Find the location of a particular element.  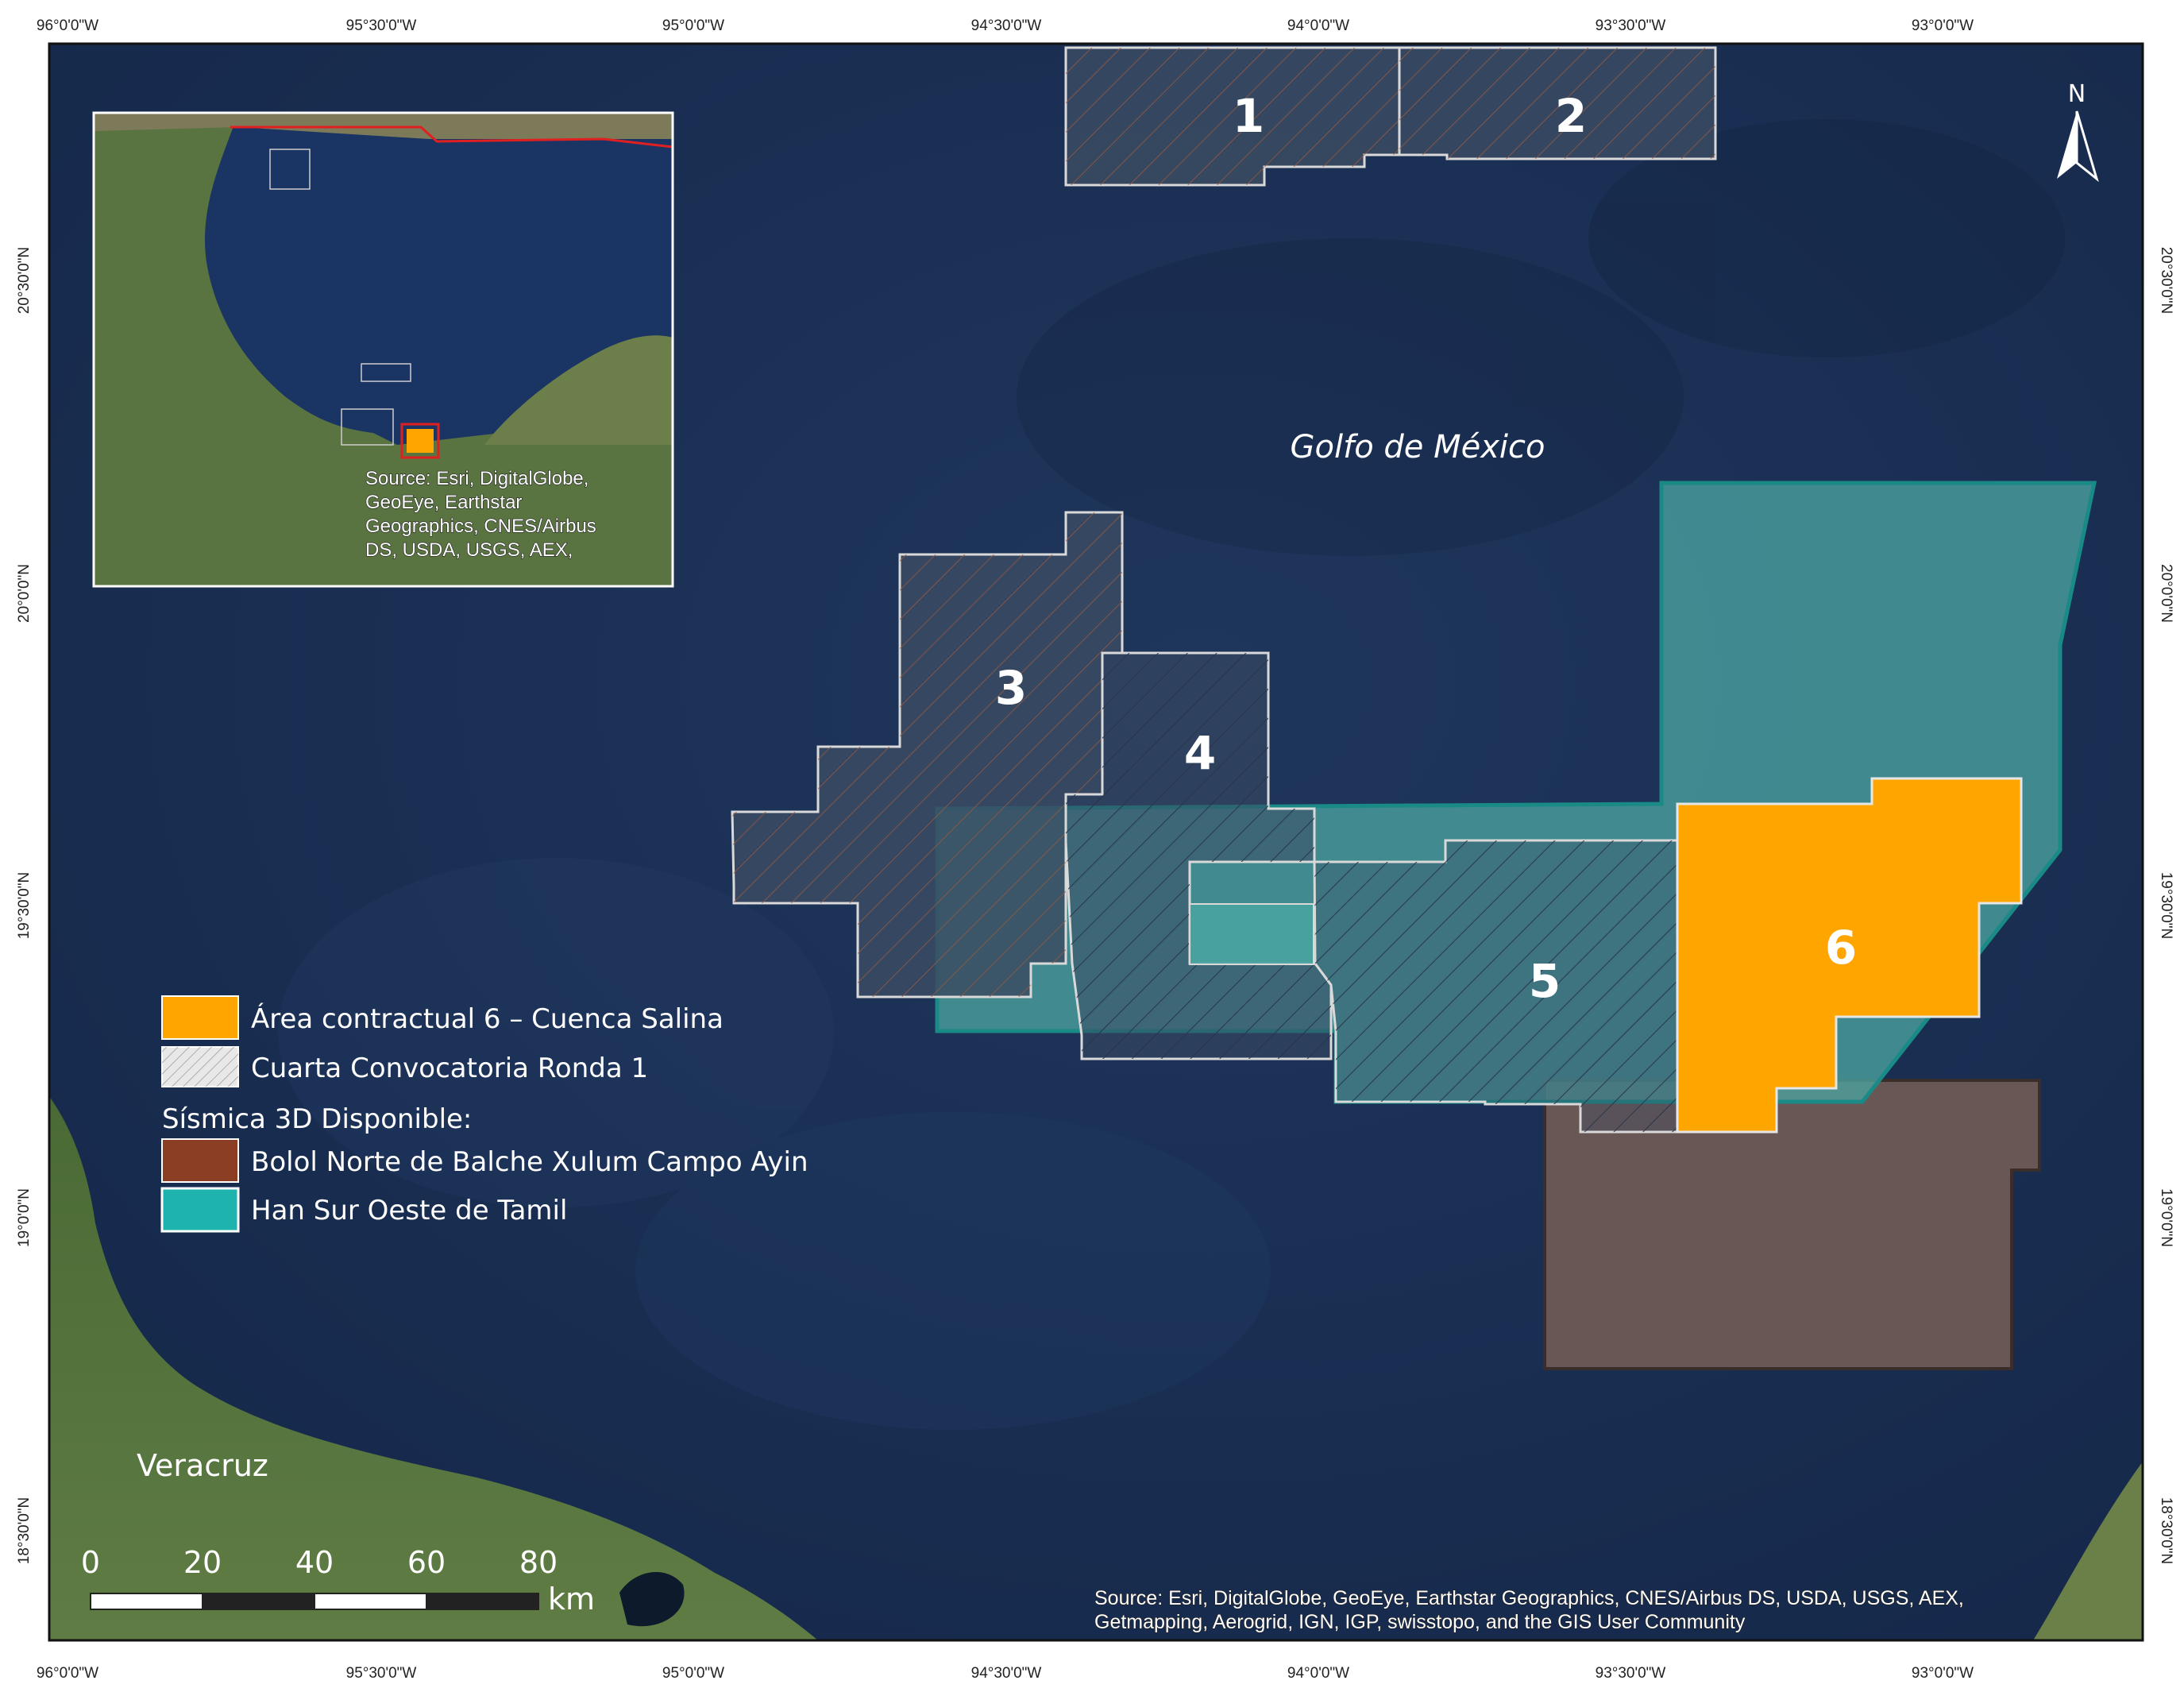

block-label-6: 6 is located at coordinates (1841, 948).